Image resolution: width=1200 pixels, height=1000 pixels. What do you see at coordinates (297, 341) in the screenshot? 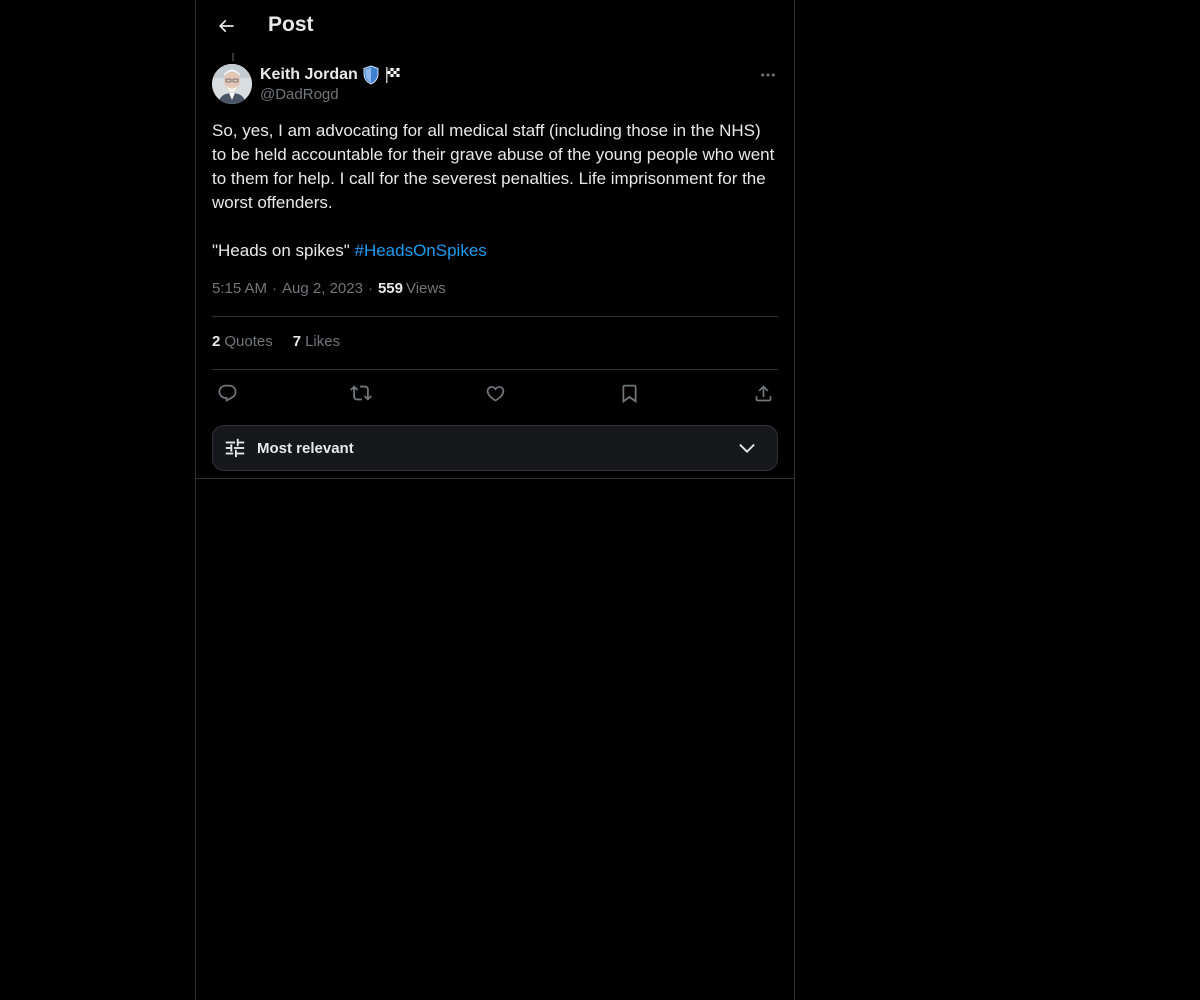
I see `likes-count: 7` at bounding box center [297, 341].